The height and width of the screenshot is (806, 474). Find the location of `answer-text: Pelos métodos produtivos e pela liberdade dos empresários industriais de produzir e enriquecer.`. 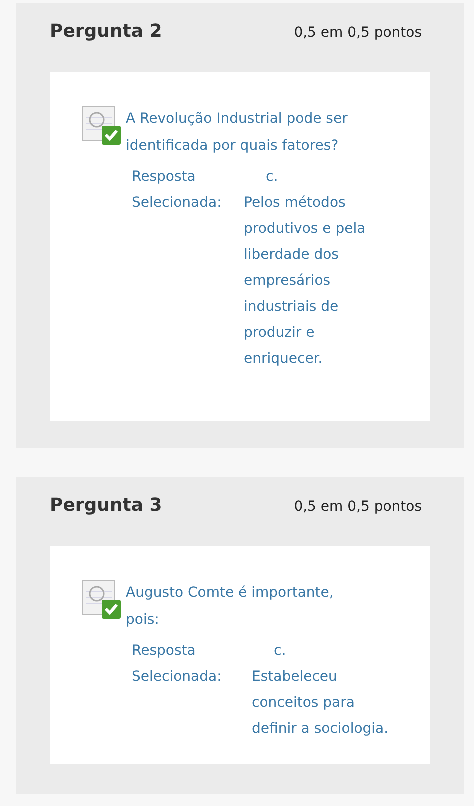

answer-text: Pelos métodos produtivos e pela liberdade dos empresários industriais de produzir e enriquecer. is located at coordinates (305, 281).